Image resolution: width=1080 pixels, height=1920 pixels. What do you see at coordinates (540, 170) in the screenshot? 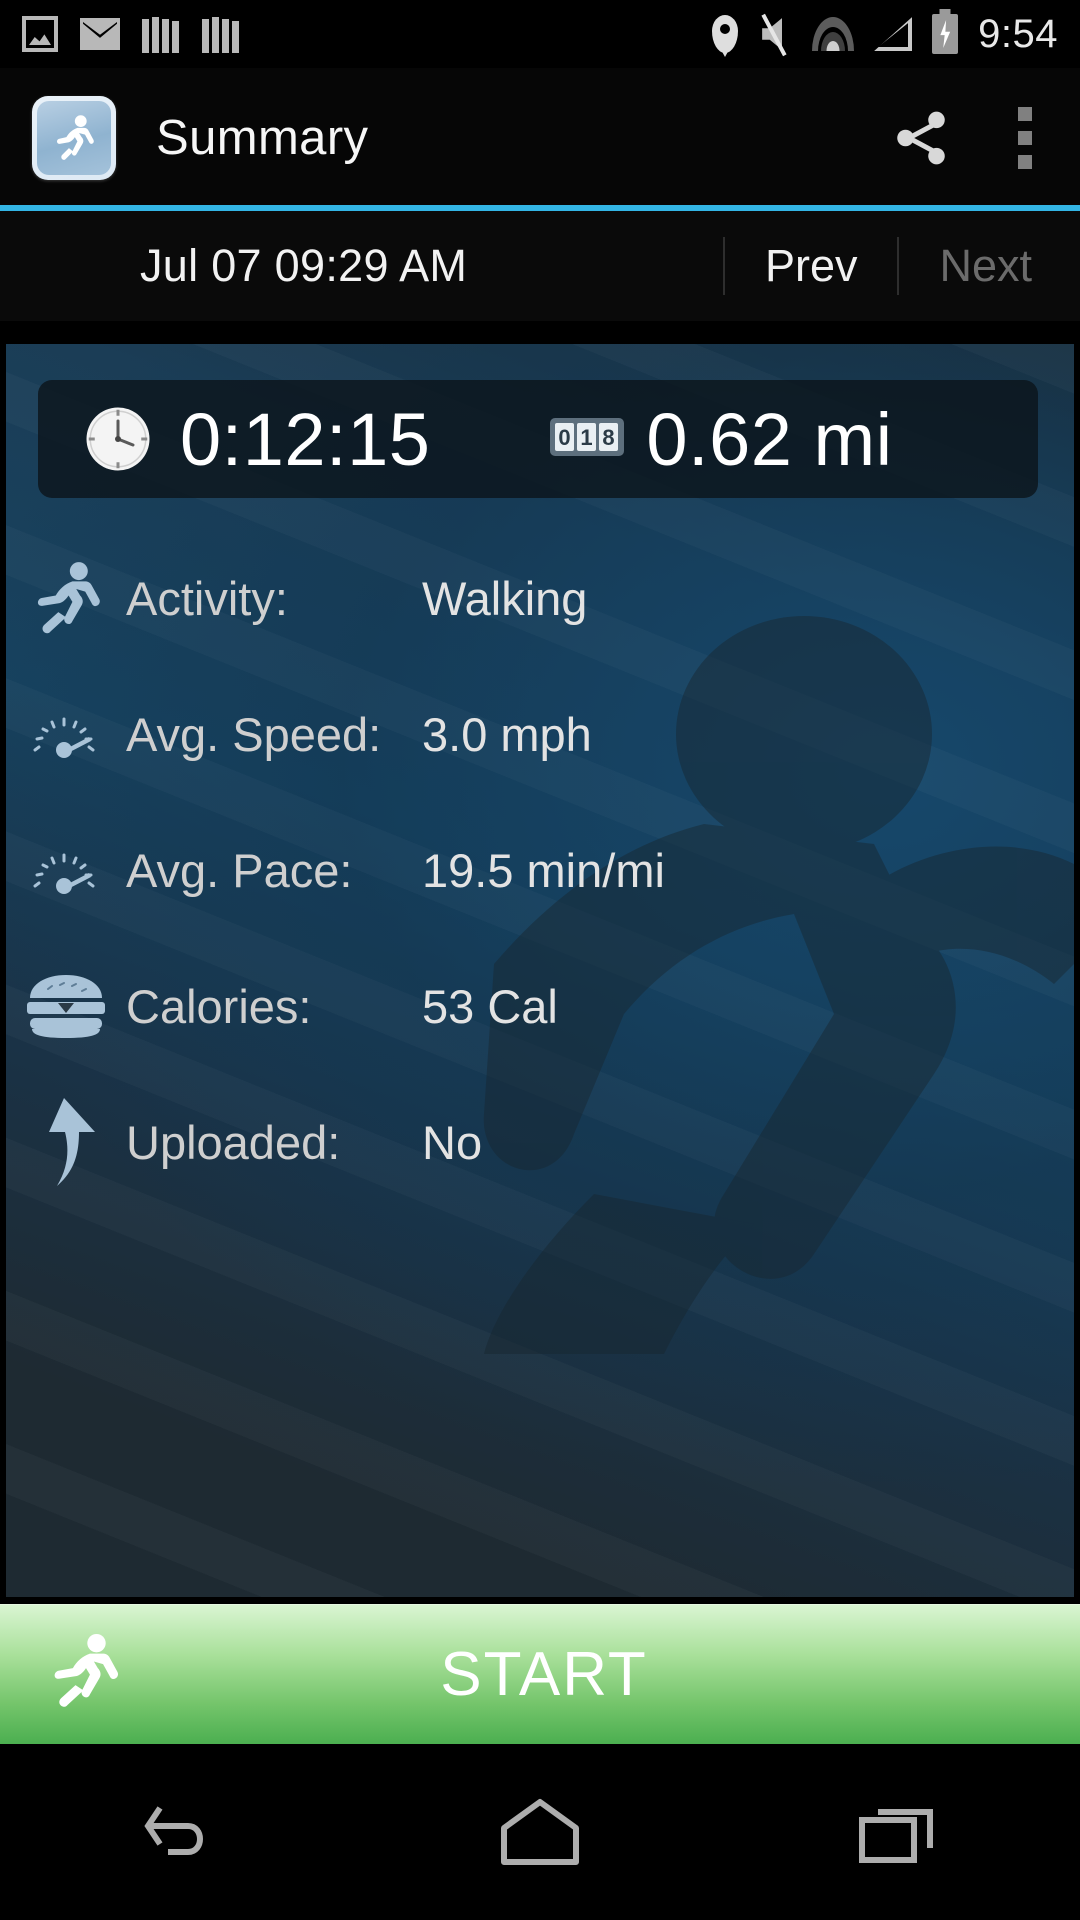
I see `action-bar: Summary` at bounding box center [540, 170].